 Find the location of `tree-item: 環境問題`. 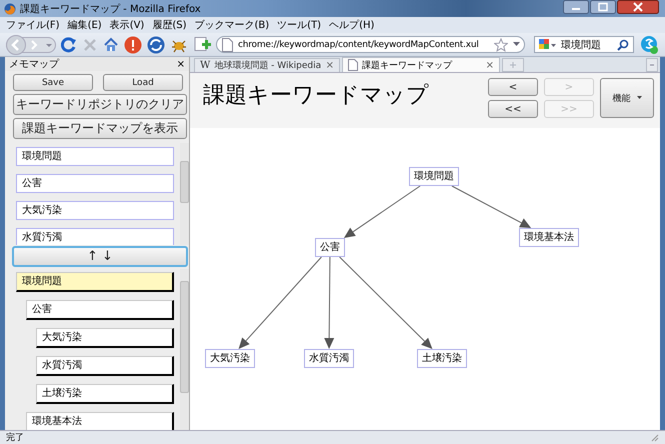

tree-item: 環境問題 is located at coordinates (95, 282).